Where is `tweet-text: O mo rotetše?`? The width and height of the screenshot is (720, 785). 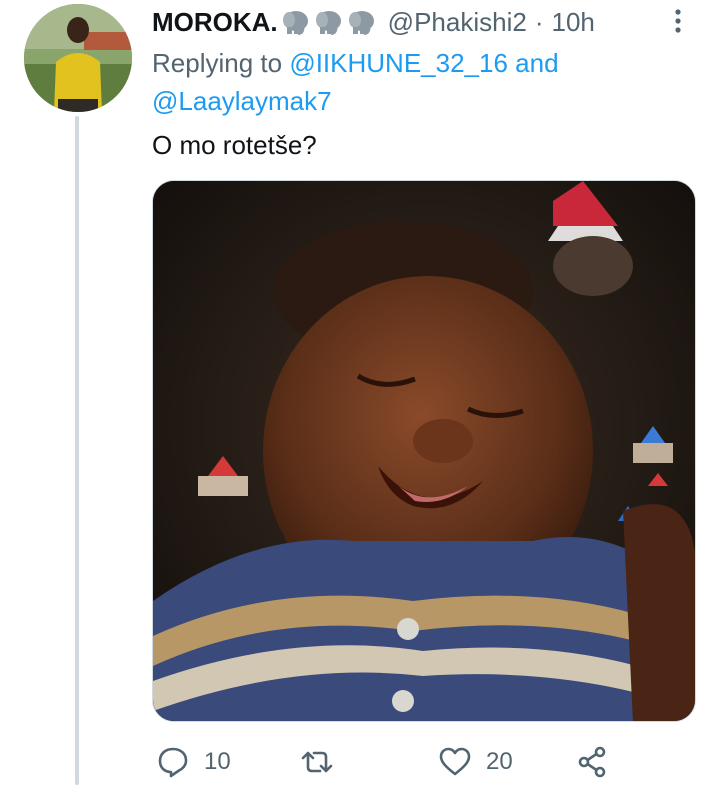
tweet-text: O mo rotetše? is located at coordinates (234, 145).